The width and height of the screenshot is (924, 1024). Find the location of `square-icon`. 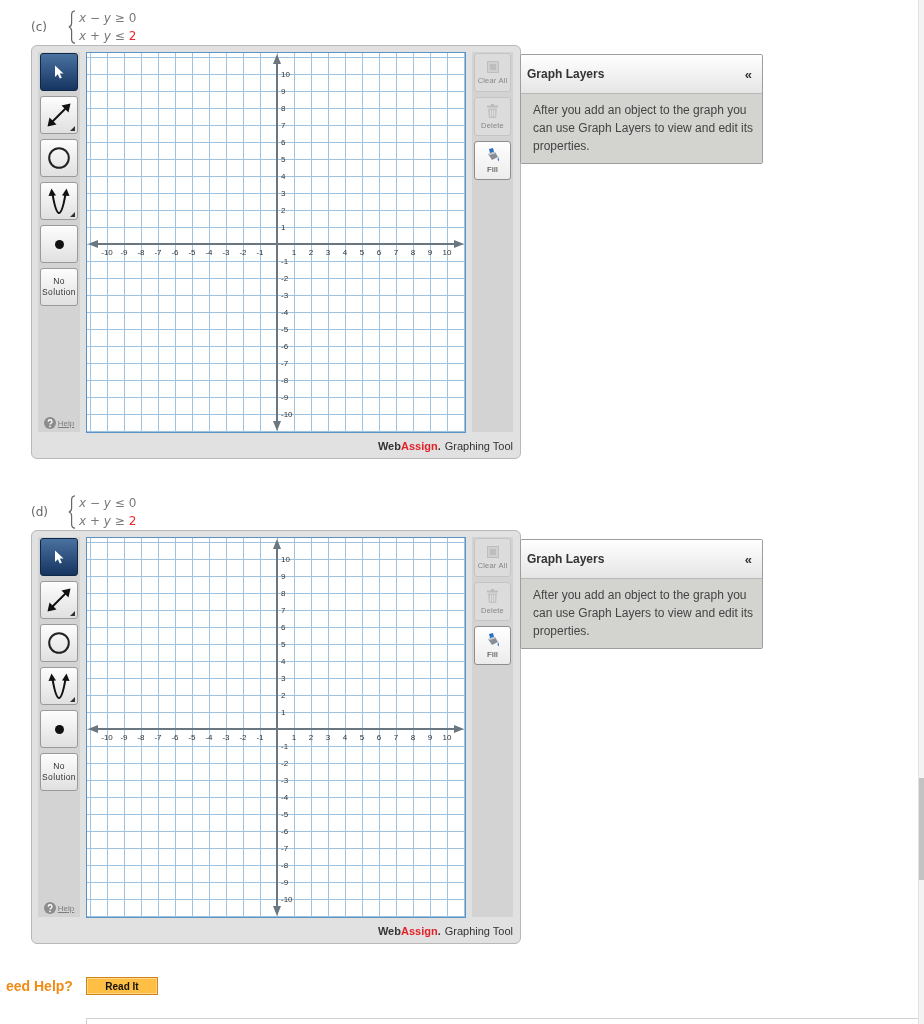

square-icon is located at coordinates (492, 66).